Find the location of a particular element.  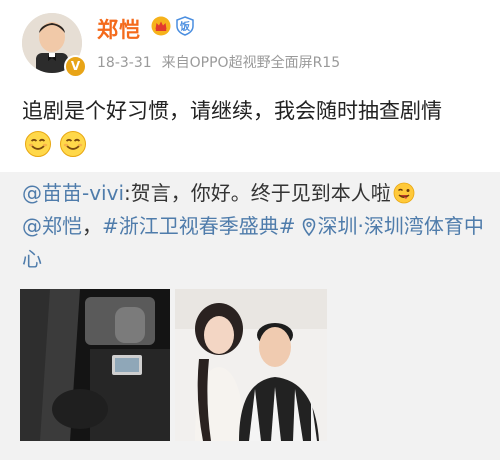

post-meta: 18-3-31 来自OPPO超视野全面屏R15 is located at coordinates (218, 62).